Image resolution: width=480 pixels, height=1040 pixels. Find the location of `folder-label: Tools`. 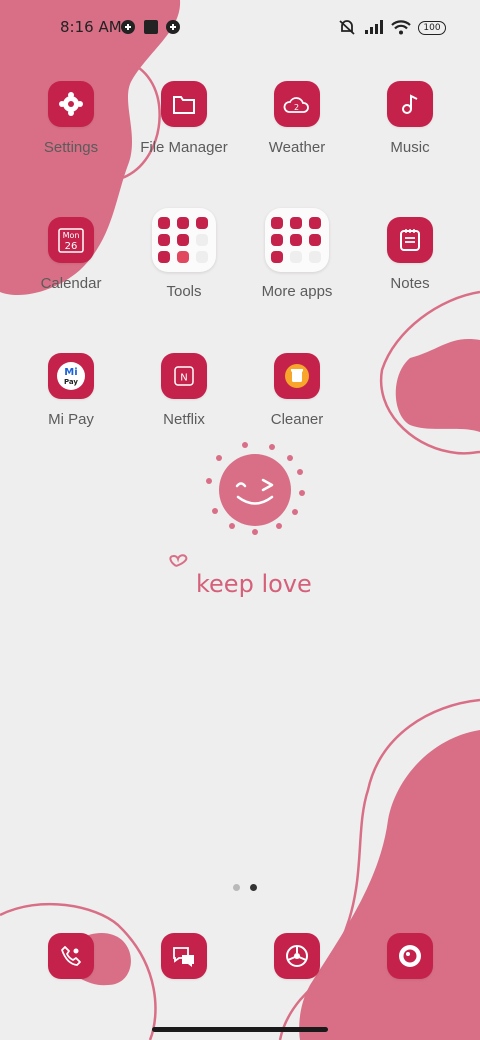

folder-label: Tools is located at coordinates (184, 291).